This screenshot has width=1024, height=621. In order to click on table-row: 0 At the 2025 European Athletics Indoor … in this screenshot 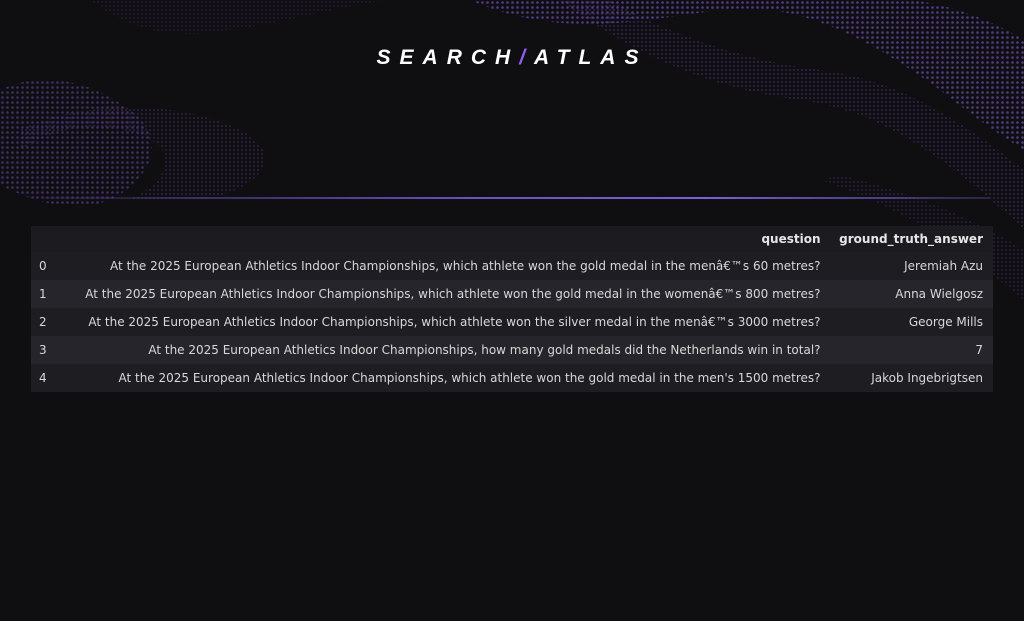, I will do `click(512, 266)`.